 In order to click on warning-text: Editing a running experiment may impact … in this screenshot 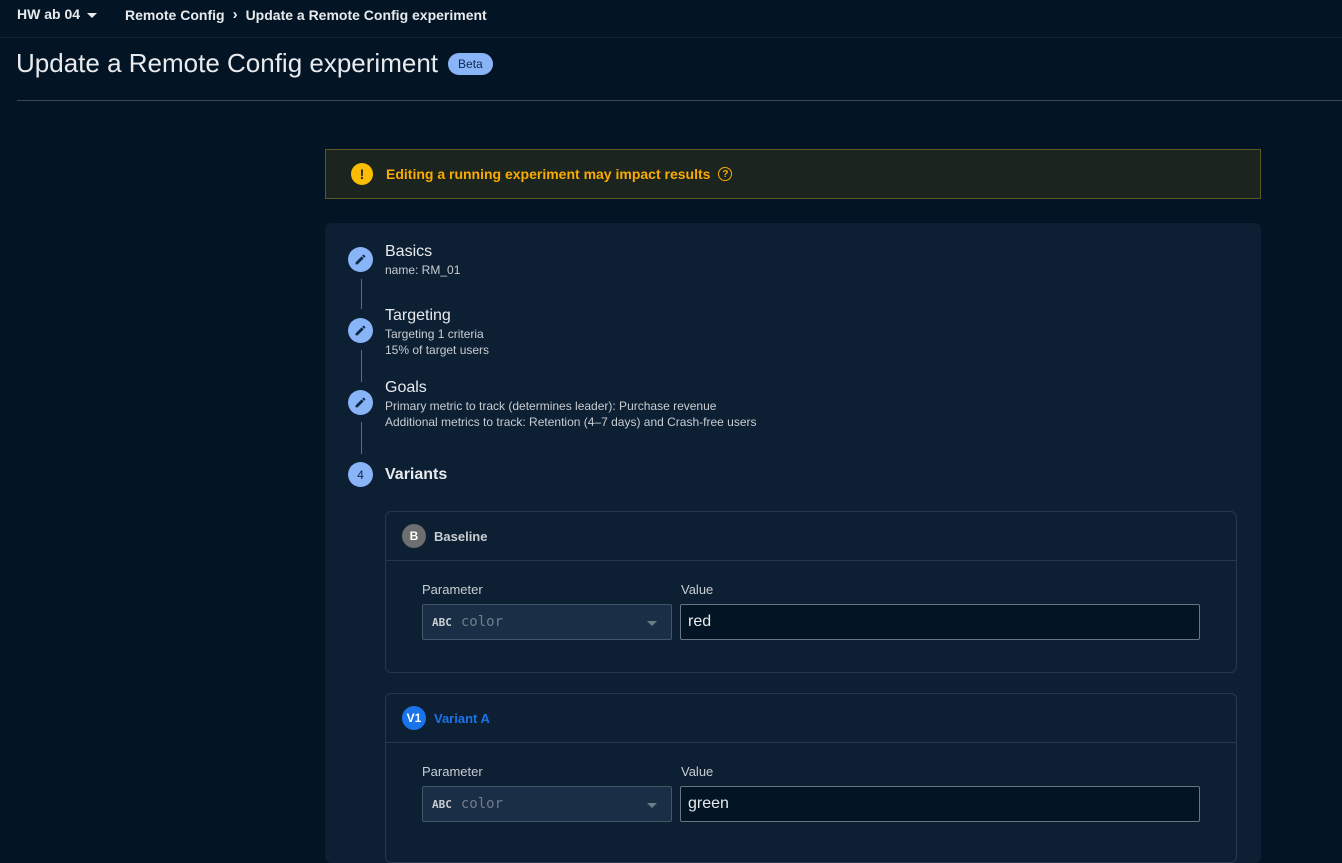, I will do `click(548, 174)`.